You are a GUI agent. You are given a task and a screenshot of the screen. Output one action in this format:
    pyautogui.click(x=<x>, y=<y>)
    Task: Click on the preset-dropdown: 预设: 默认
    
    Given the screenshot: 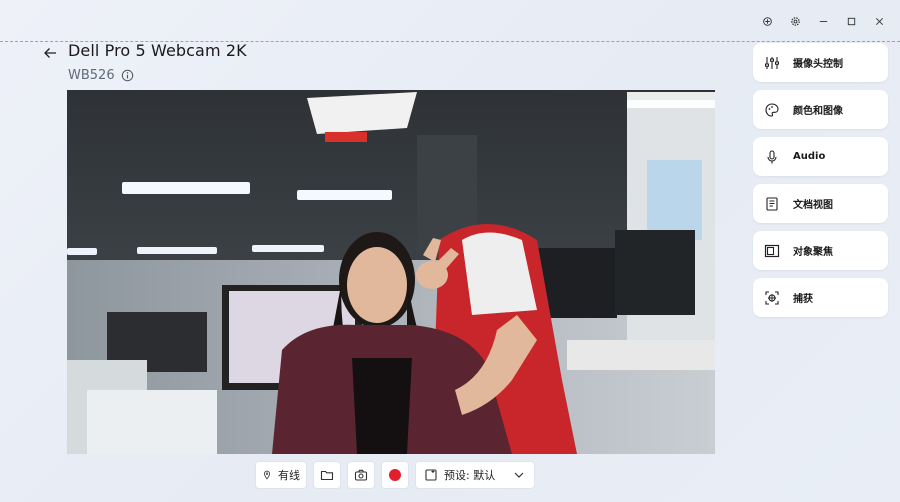 What is the action you would take?
    pyautogui.click(x=475, y=475)
    